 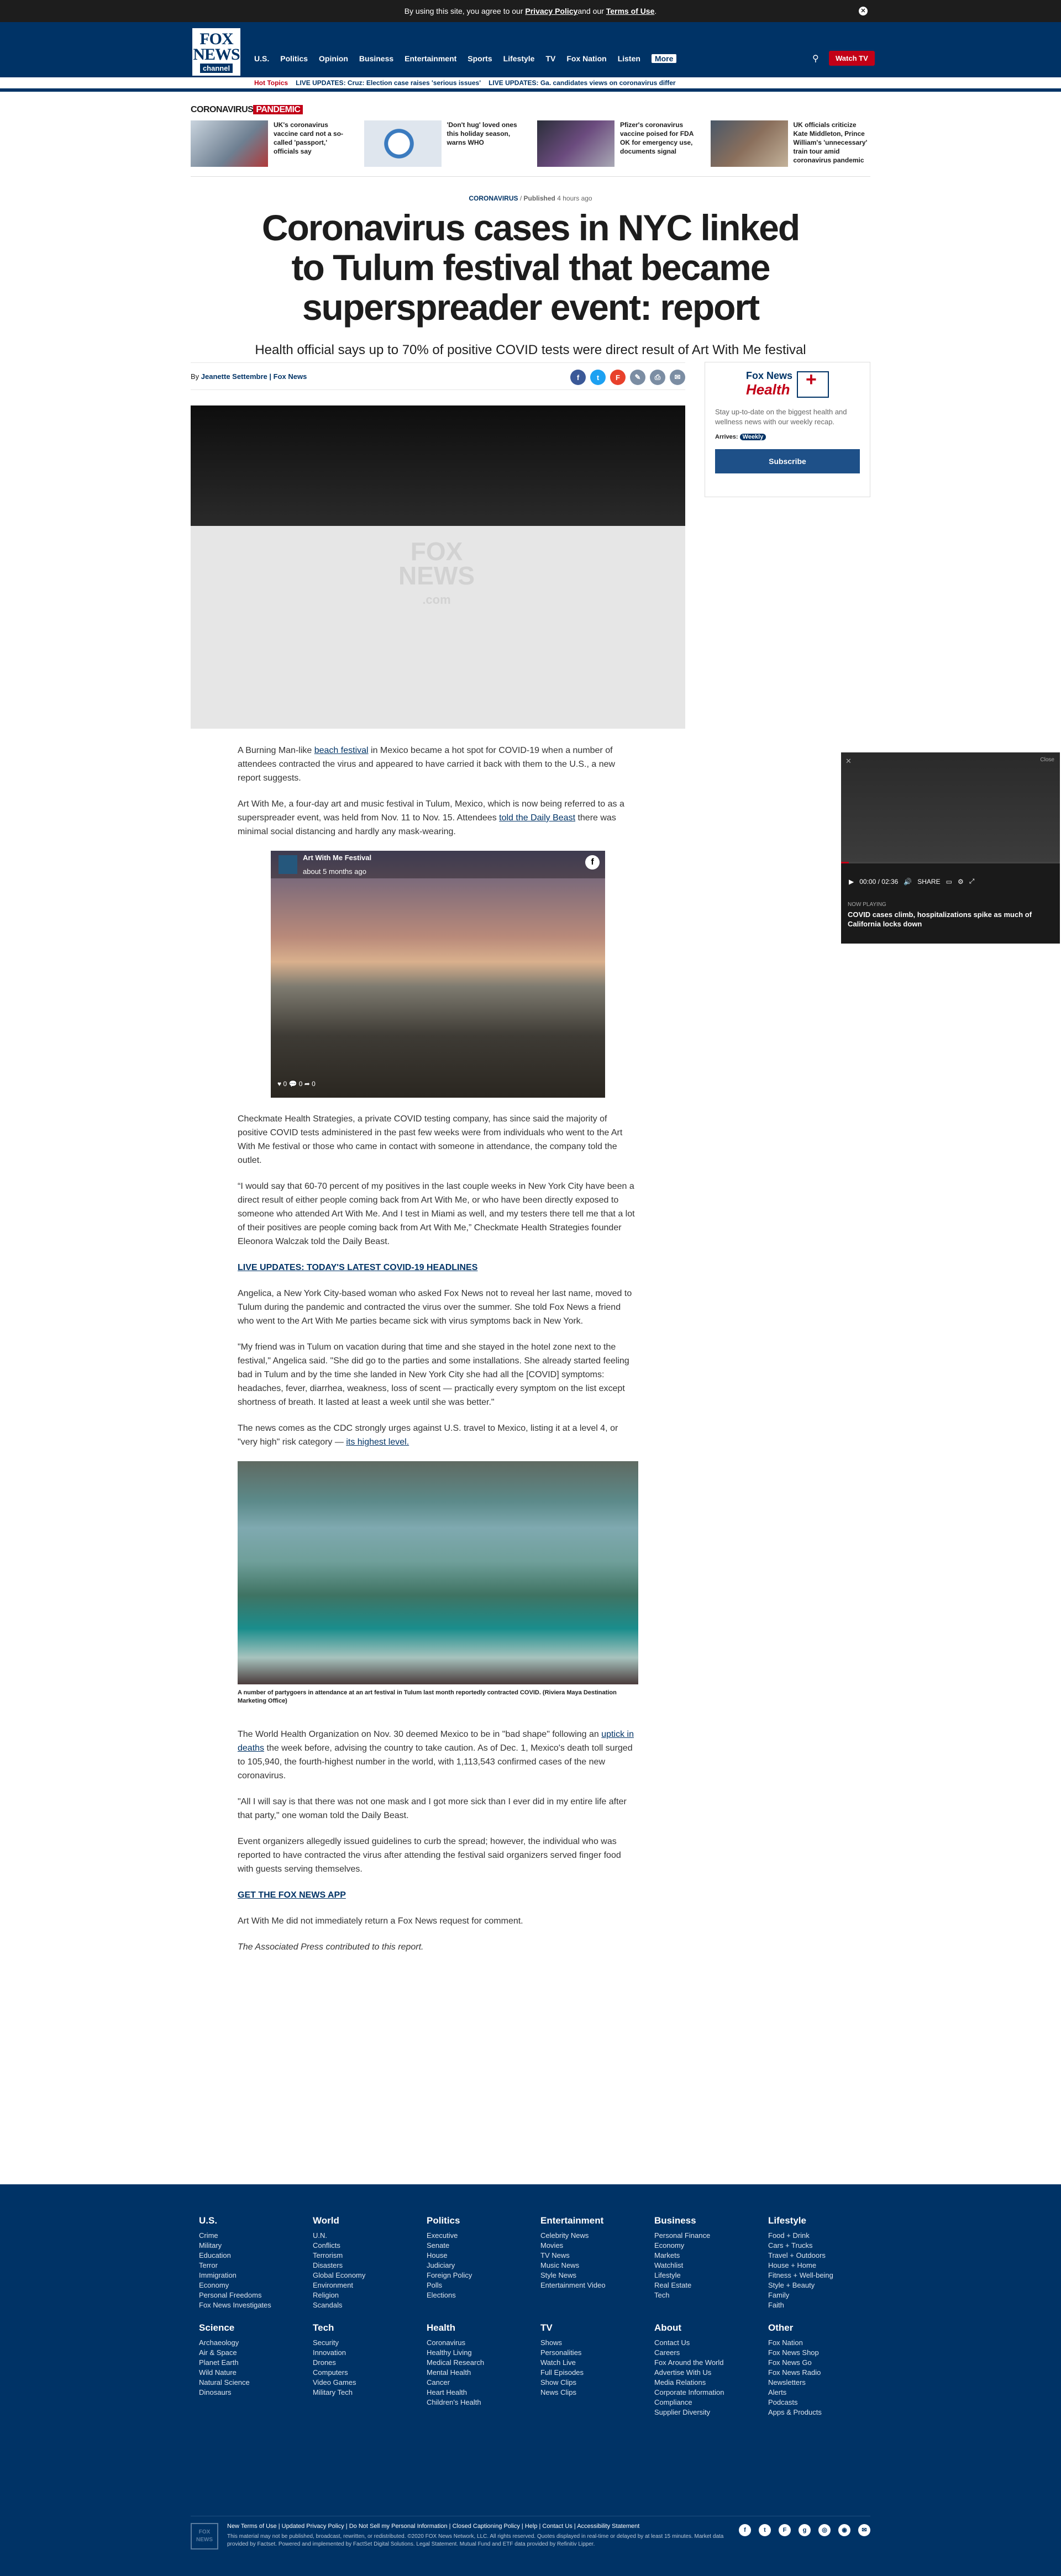 What do you see at coordinates (630, 11) in the screenshot?
I see `terms-link: Terms of Use` at bounding box center [630, 11].